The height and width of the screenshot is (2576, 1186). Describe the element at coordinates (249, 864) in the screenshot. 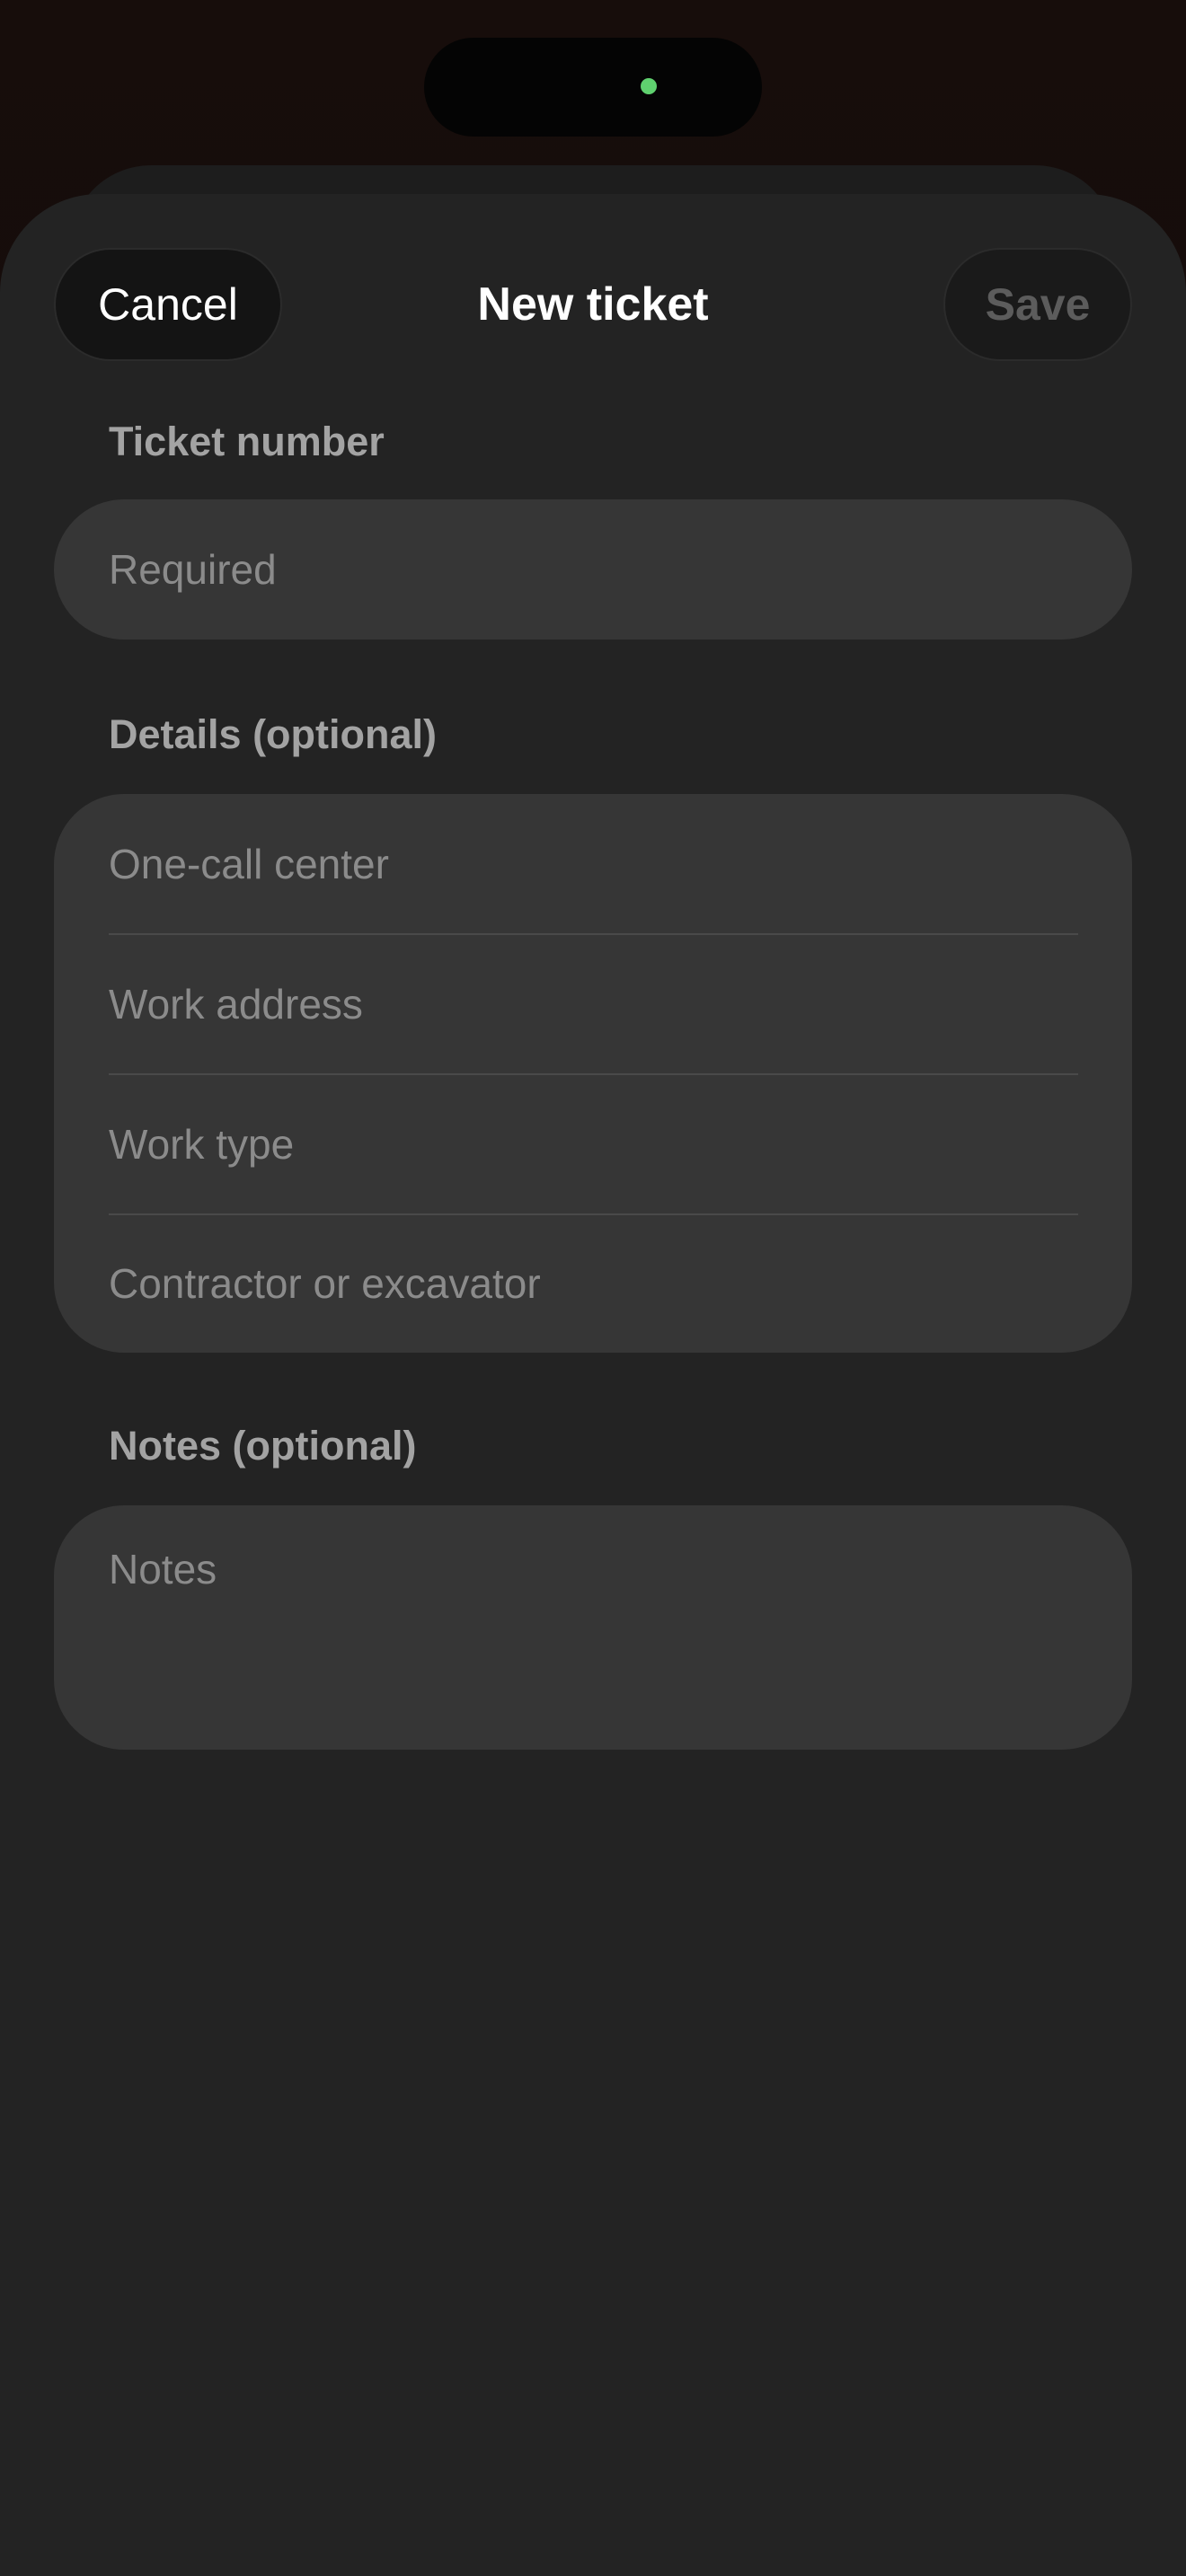

I see `one-call-center-placeholder: One-call center` at that location.